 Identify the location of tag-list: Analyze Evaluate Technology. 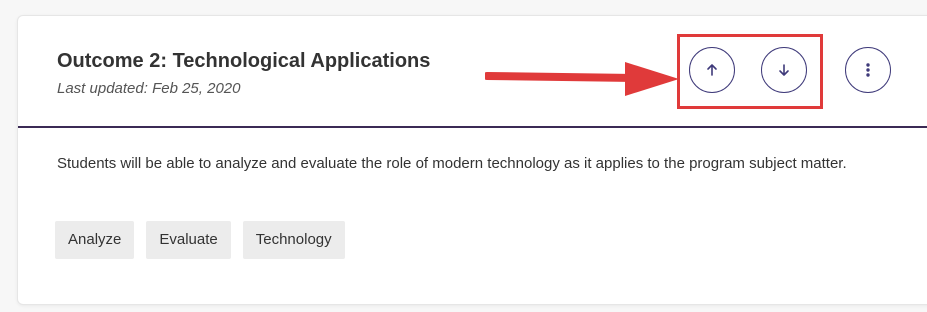
(200, 240).